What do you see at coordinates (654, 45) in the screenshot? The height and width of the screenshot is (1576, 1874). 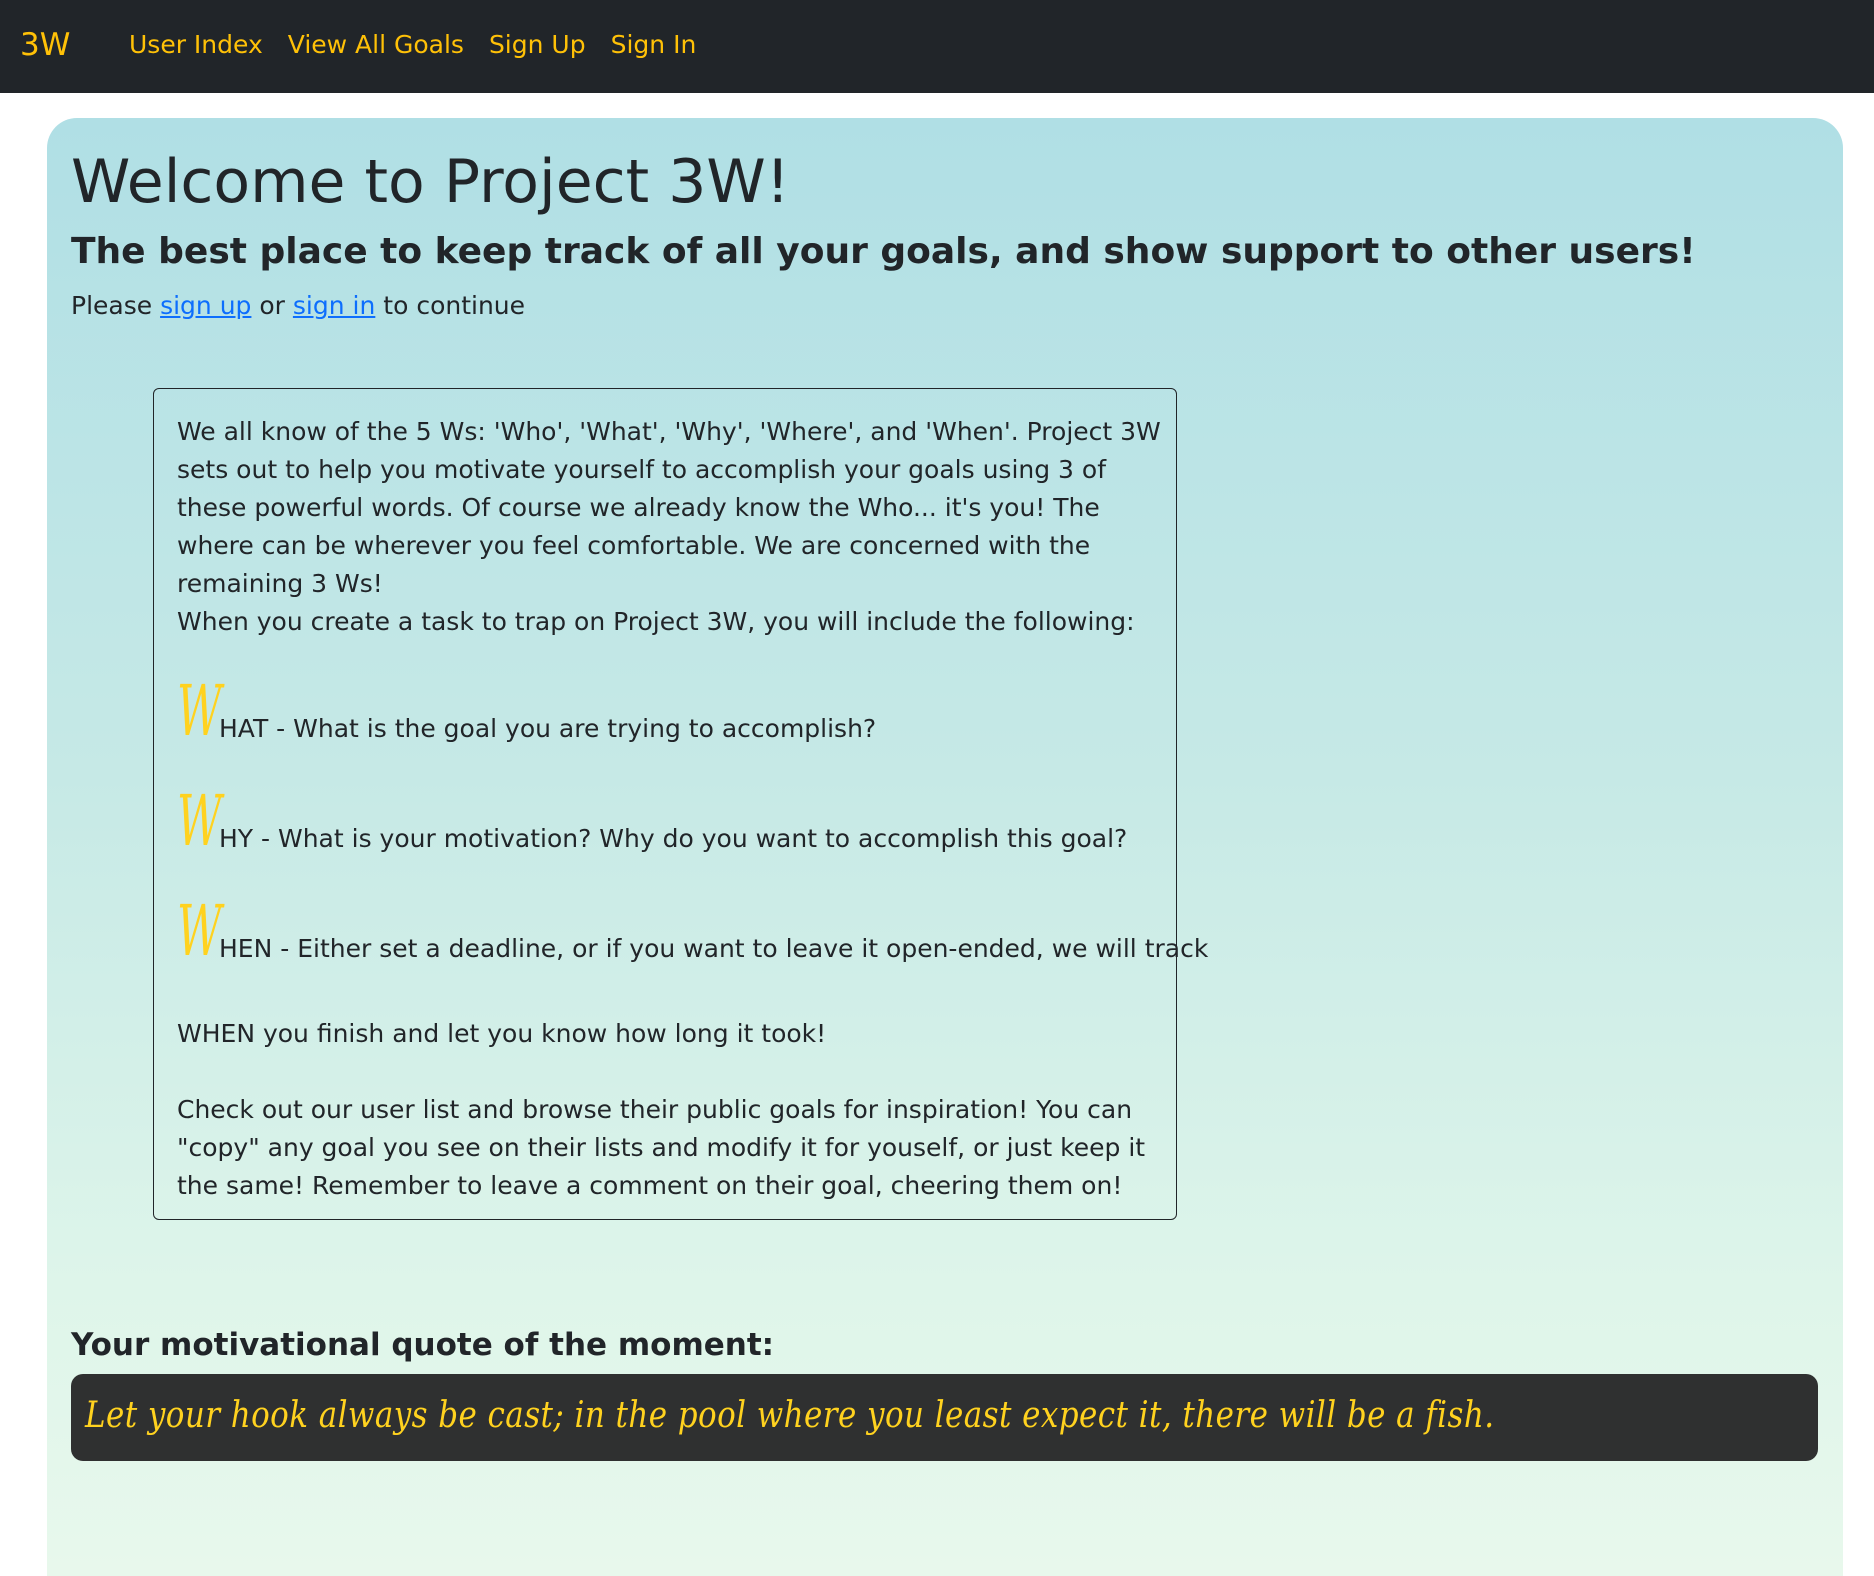 I see `nav-link-sign-in: Sign In` at bounding box center [654, 45].